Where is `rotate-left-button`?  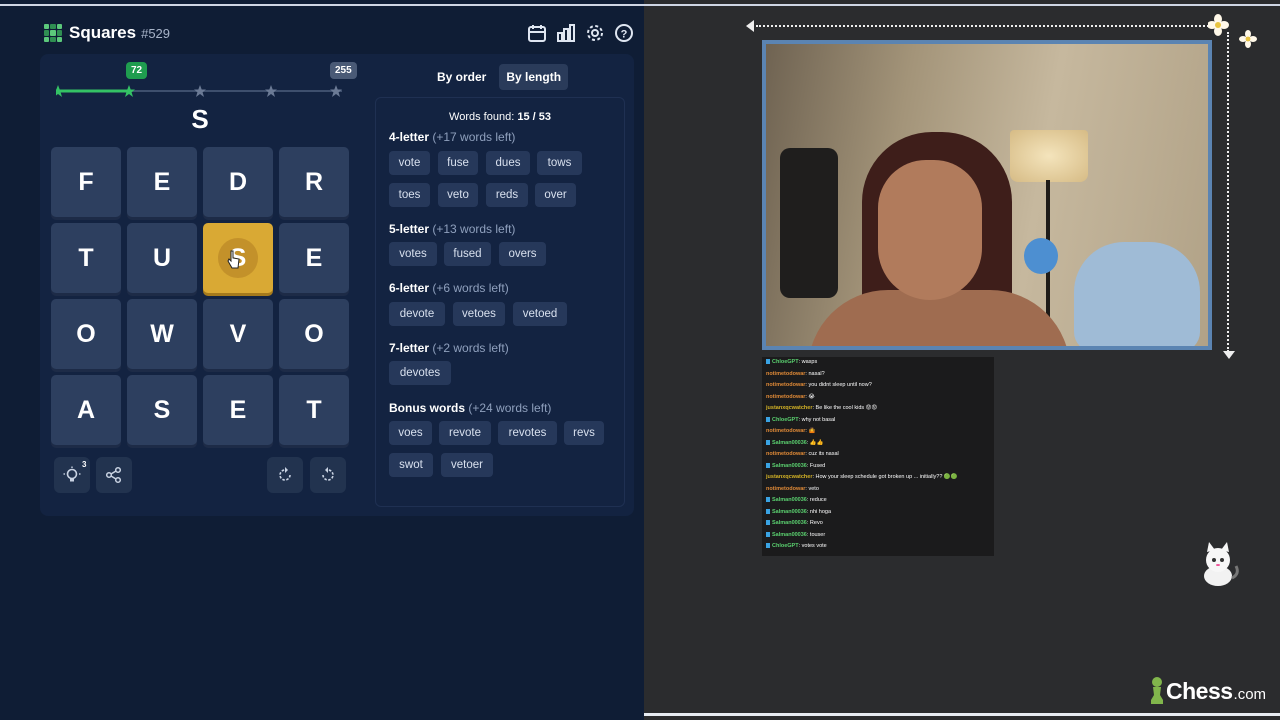
rotate-left-button is located at coordinates (285, 475).